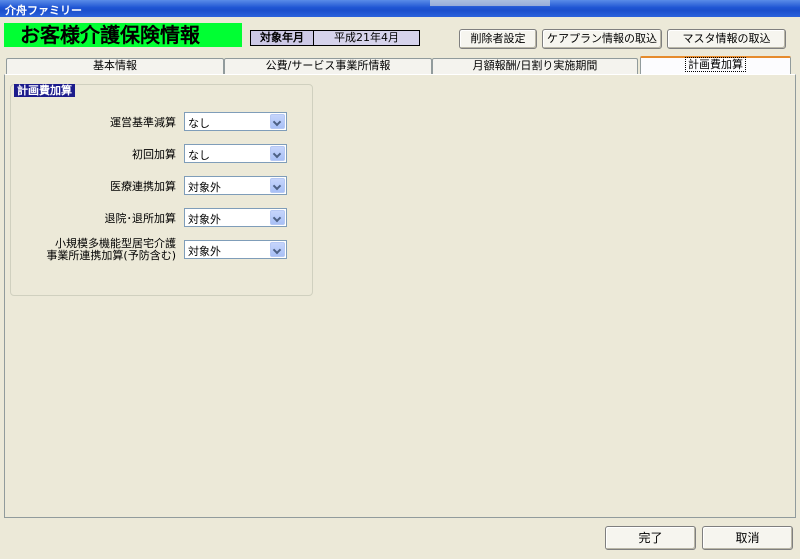 This screenshot has height=559, width=800. I want to click on tab-label: 月額報酬/日割り実施期間, so click(535, 65).